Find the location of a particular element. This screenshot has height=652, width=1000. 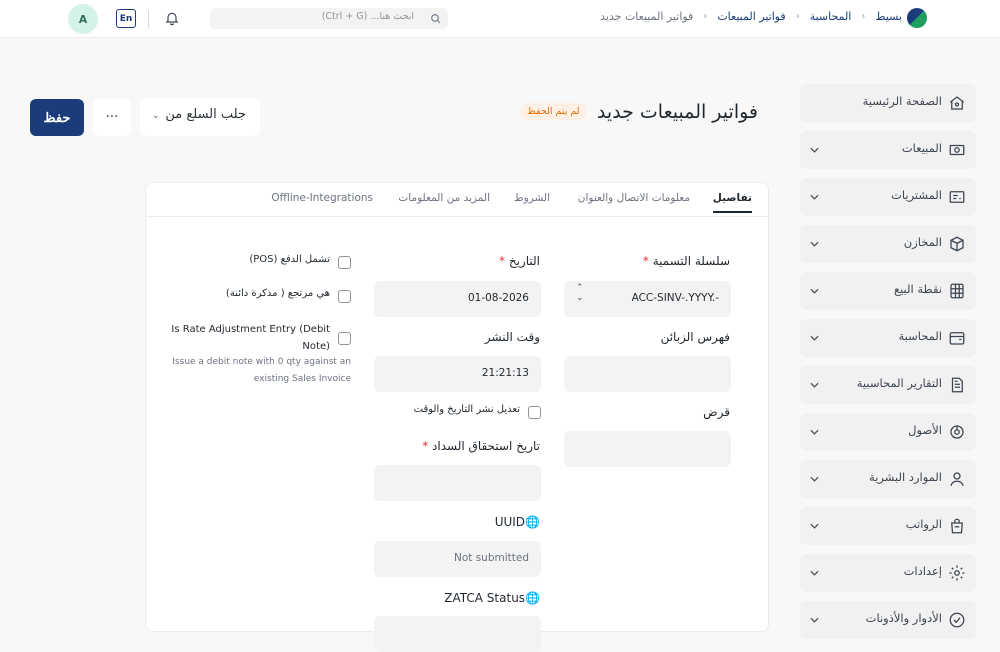

uuid-value: Not submitted is located at coordinates (491, 558).